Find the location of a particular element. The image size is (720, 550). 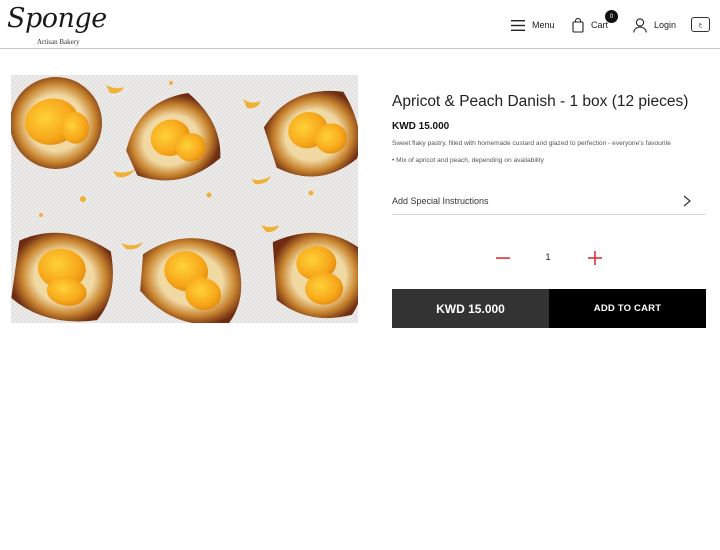

menu-label: Menu is located at coordinates (543, 25).